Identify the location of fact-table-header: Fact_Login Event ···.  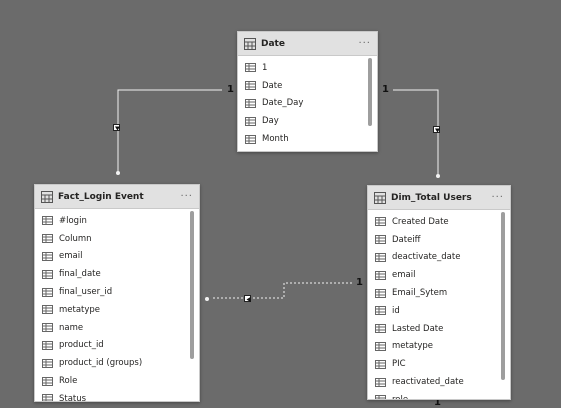
(117, 197).